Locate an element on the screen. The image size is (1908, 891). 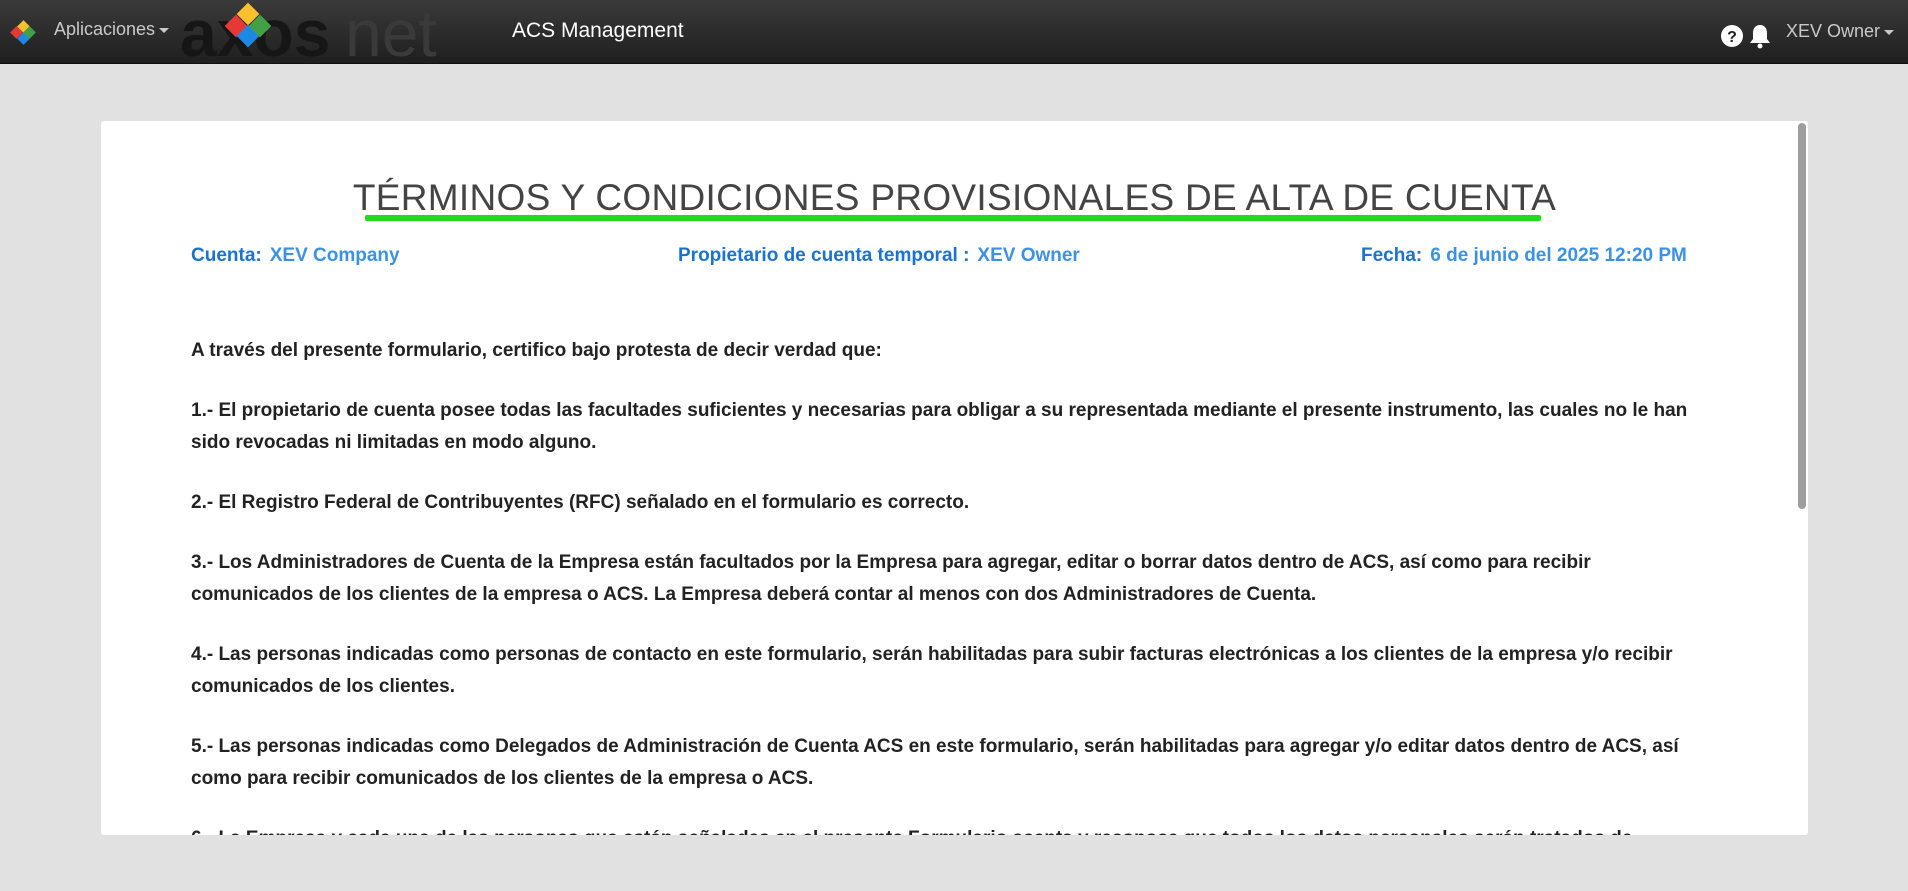
apps-dropdown: Aplicaciones is located at coordinates (112, 29).